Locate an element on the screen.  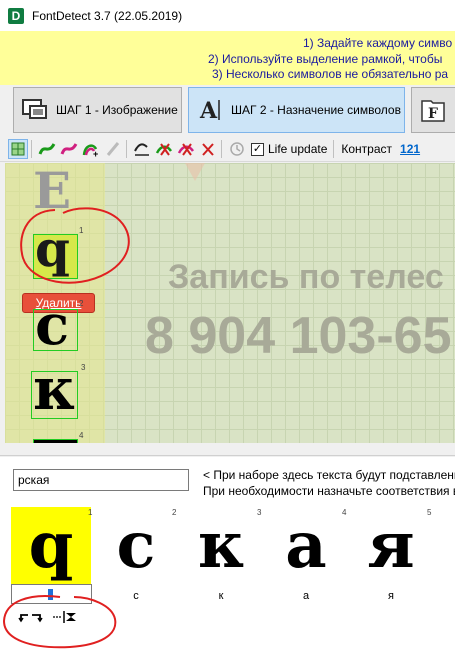
cell-number: 2 is located at coordinates (174, 512).